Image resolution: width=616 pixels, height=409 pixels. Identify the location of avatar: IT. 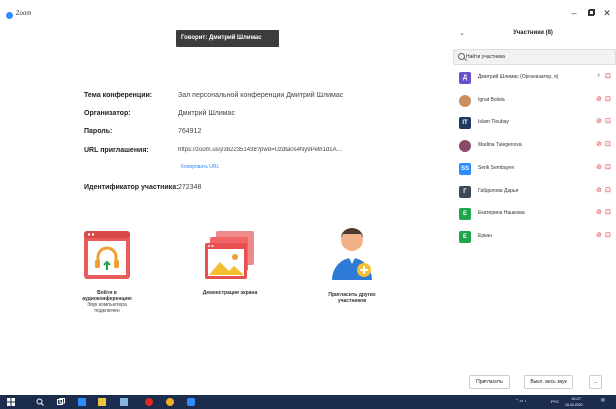
(465, 123).